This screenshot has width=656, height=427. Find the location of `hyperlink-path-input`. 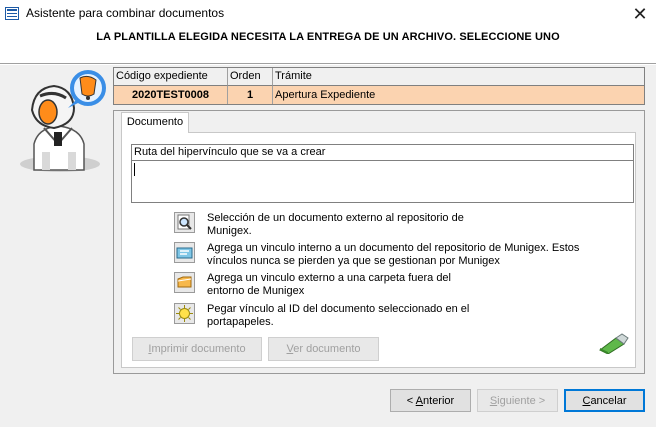

hyperlink-path-input is located at coordinates (382, 181).